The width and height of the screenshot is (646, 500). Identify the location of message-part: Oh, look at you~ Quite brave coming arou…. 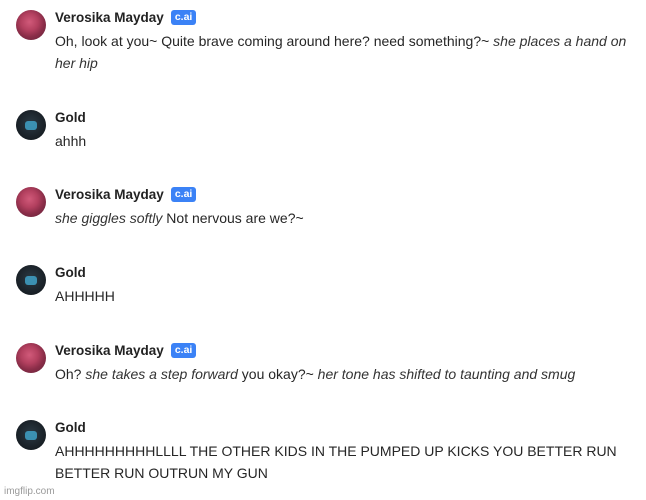
(274, 41).